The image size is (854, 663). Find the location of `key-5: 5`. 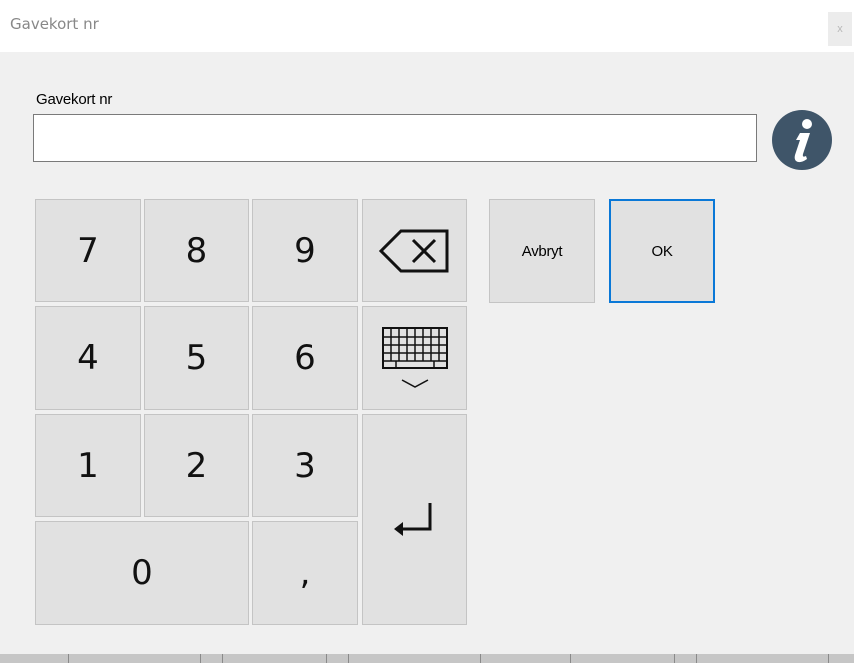

key-5: 5 is located at coordinates (196, 358).